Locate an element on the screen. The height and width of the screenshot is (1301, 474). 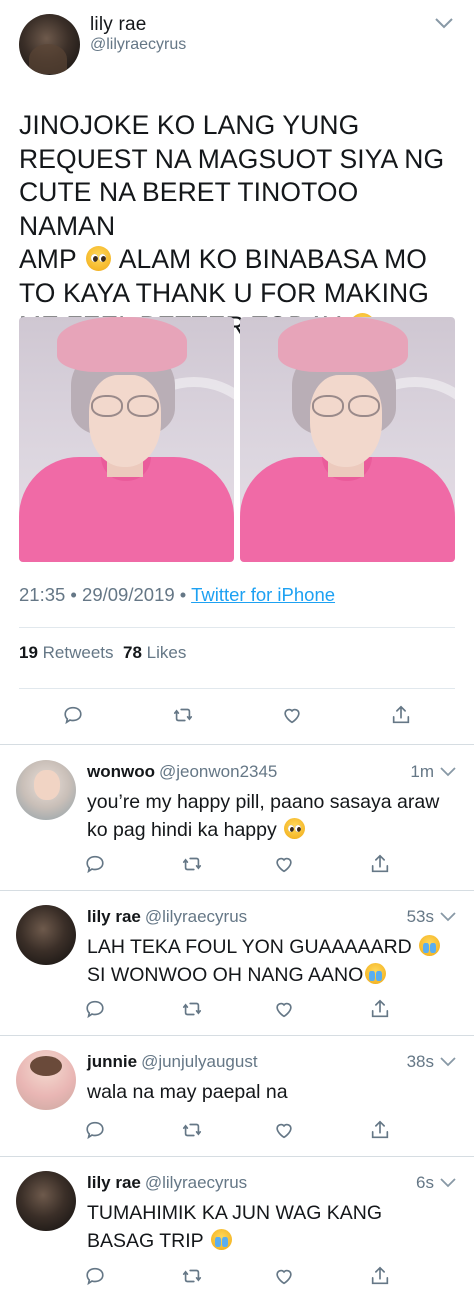
author-name: lily rae is located at coordinates (118, 25).